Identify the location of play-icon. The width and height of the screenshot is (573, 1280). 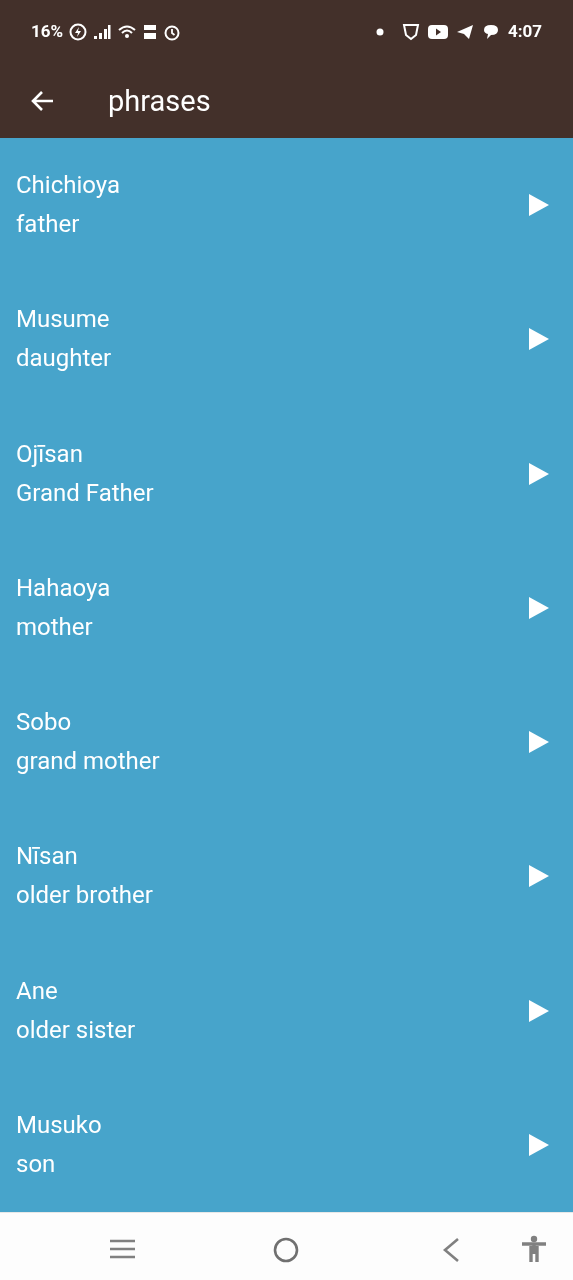
(437, 32).